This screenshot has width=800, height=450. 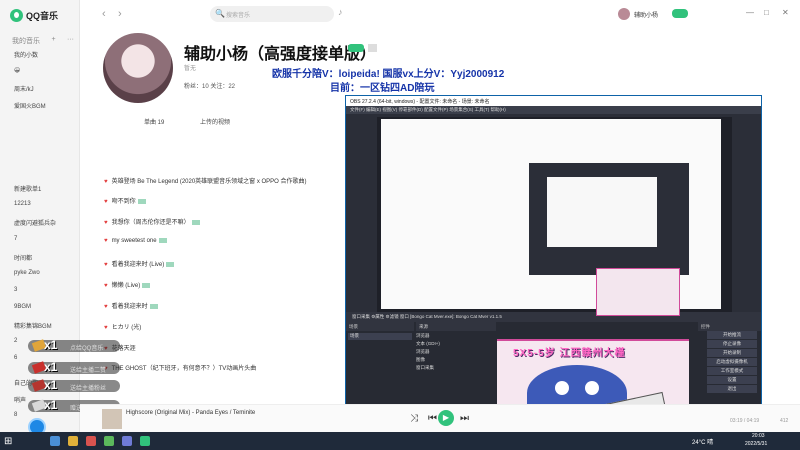 I want to click on list-item: ♥ 吻不到你, so click(x=125, y=200).